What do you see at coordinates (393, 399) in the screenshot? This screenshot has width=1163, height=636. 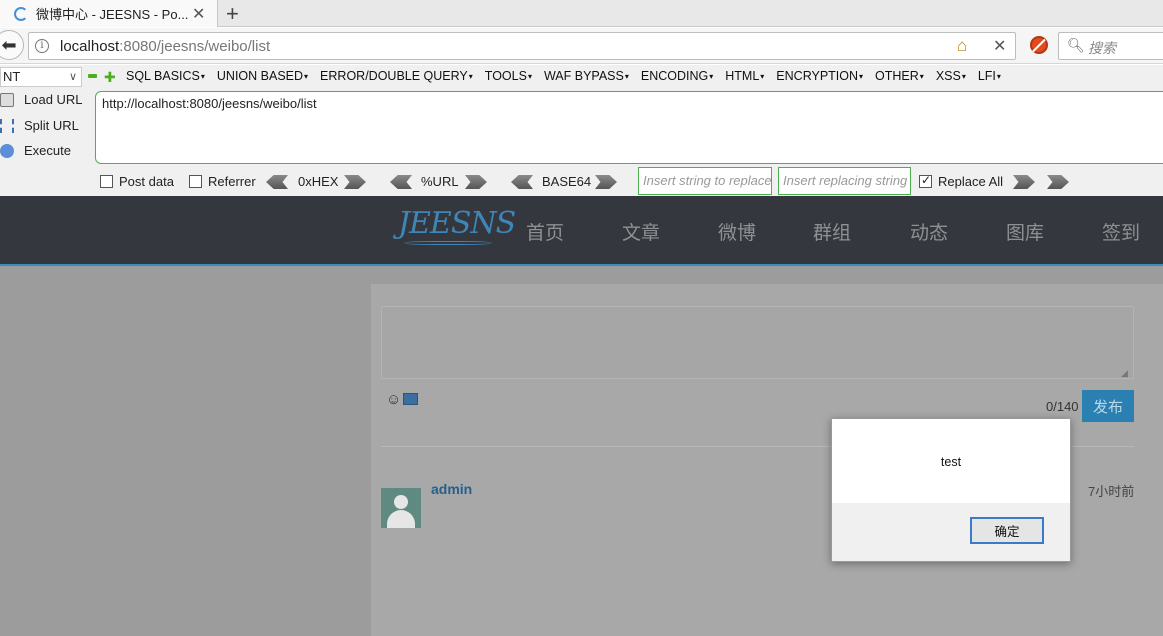 I see `emoji-icon: ☺` at bounding box center [393, 399].